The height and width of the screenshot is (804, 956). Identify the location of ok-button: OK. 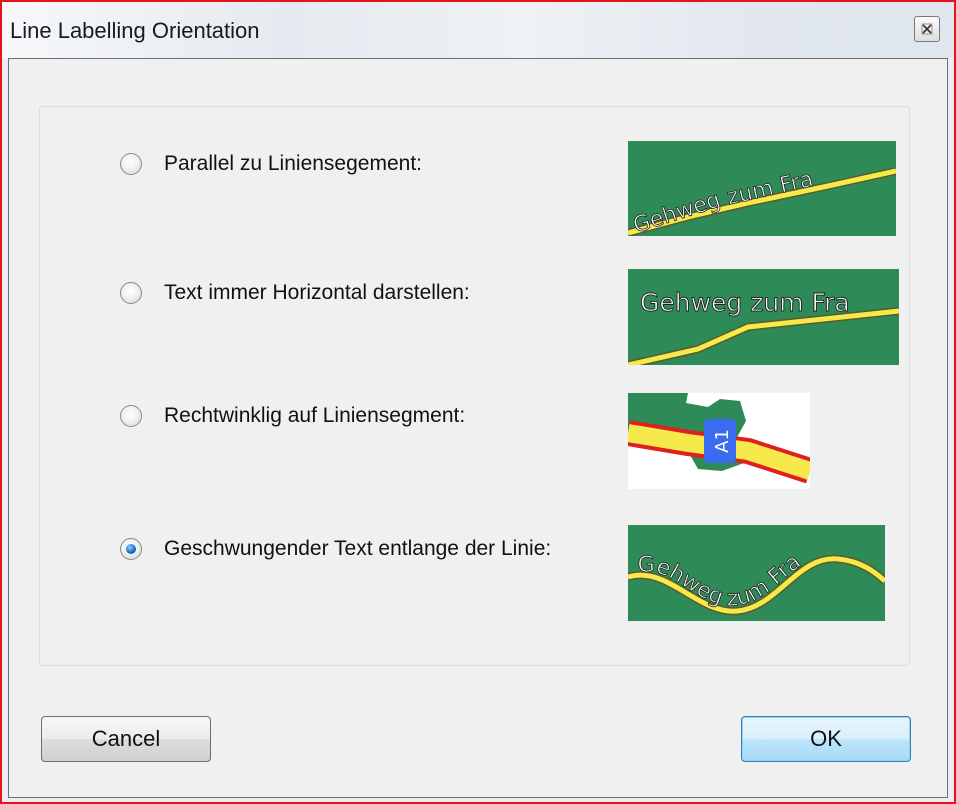
(826, 739).